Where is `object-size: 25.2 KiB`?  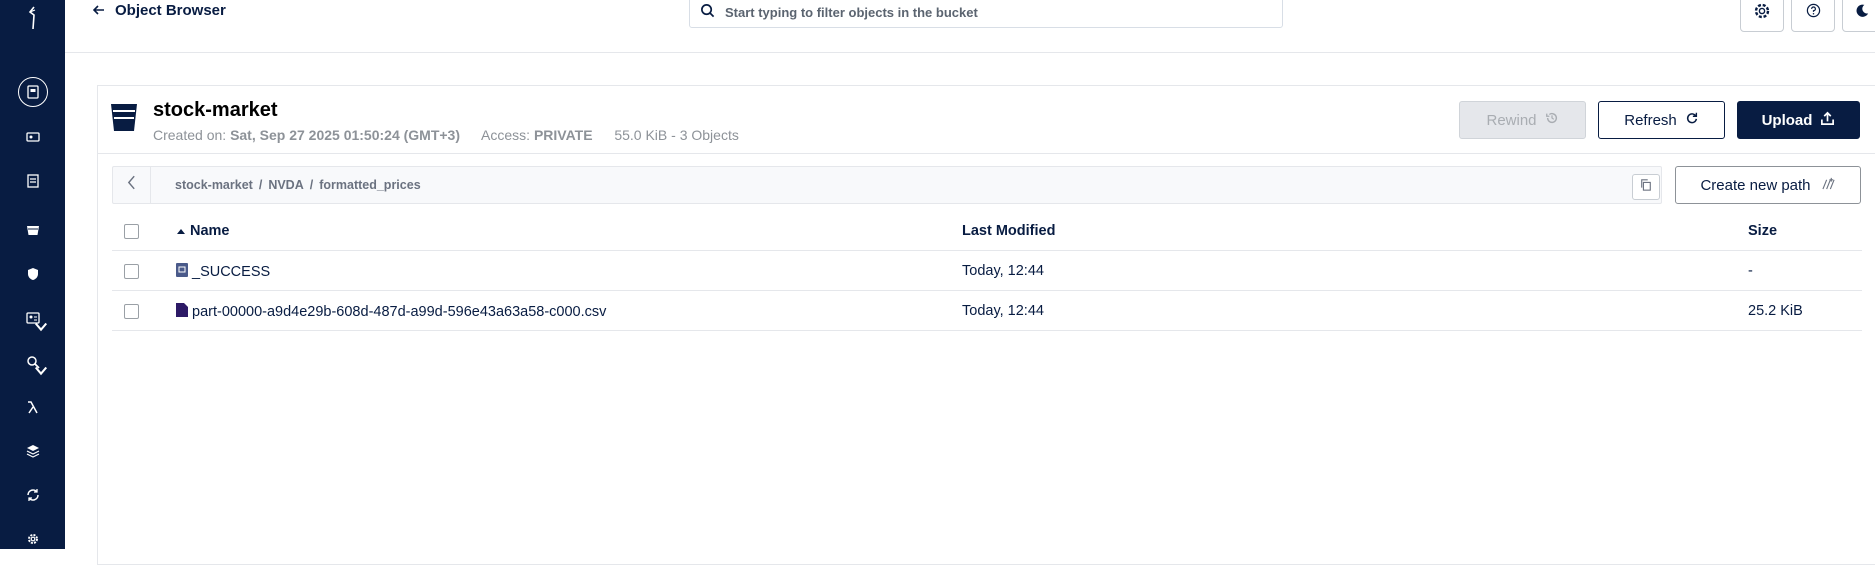
object-size: 25.2 KiB is located at coordinates (1775, 311).